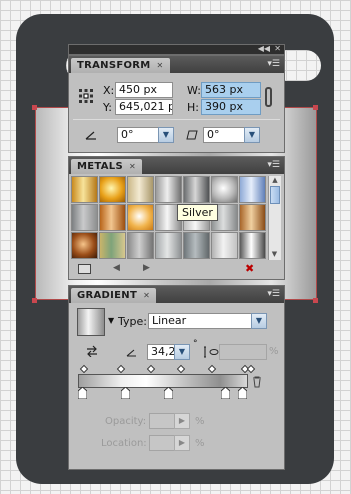 This screenshot has width=351, height=494. Describe the element at coordinates (231, 90) in the screenshot. I see `w-field: 563 px` at that location.